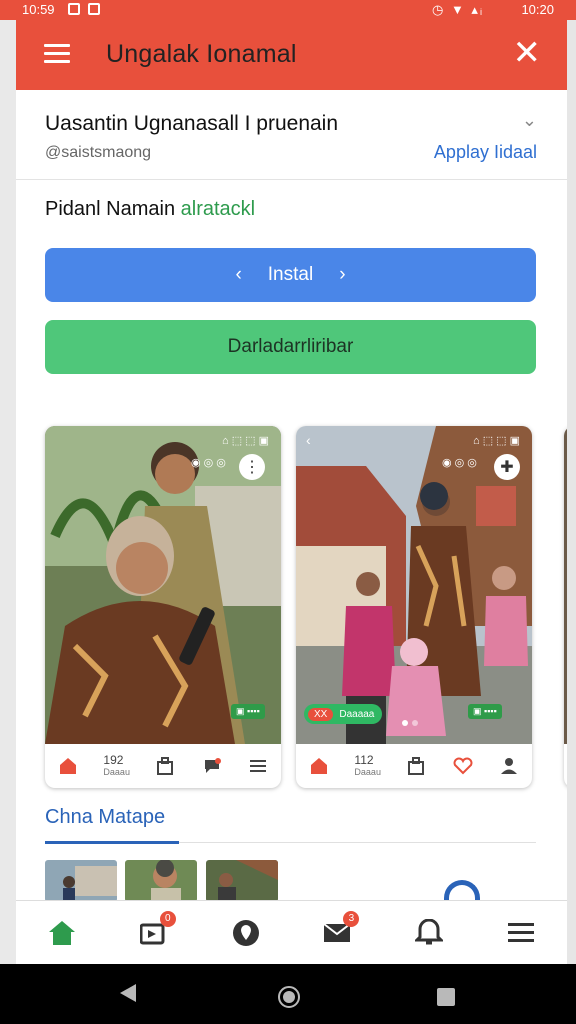 The width and height of the screenshot is (576, 1024). What do you see at coordinates (343, 714) in the screenshot?
I see `live-pill: XX Daaaaa` at bounding box center [343, 714].